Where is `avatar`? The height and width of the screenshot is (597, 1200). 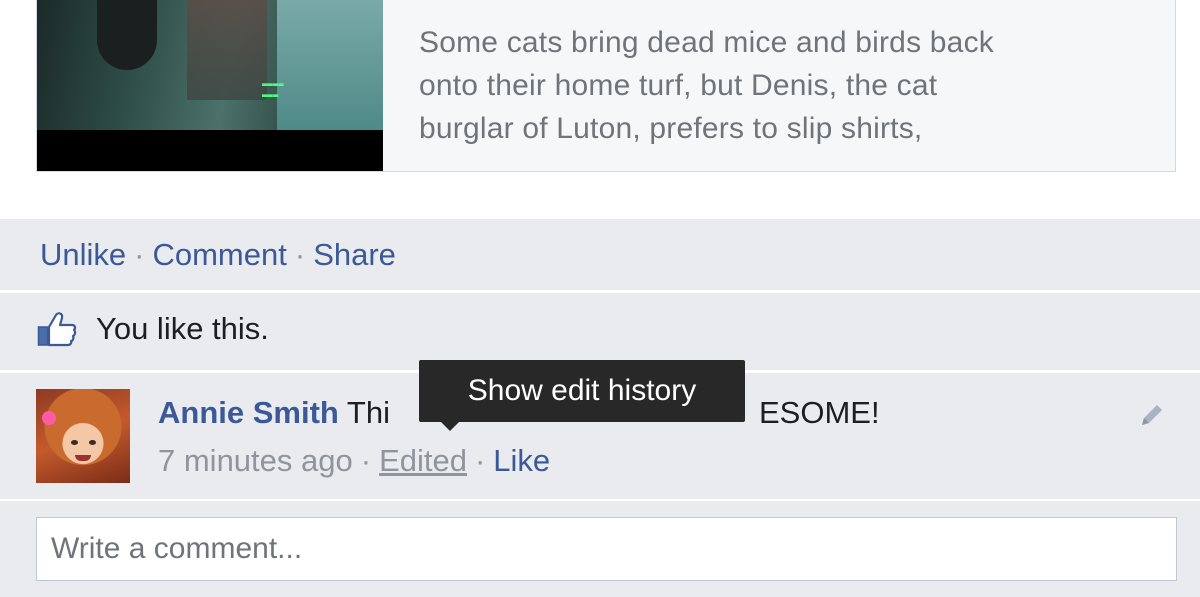
avatar is located at coordinates (83, 436).